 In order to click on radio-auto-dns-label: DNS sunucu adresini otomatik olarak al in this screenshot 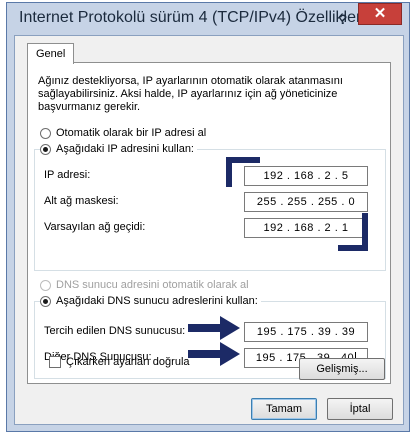, I will do `click(152, 285)`.